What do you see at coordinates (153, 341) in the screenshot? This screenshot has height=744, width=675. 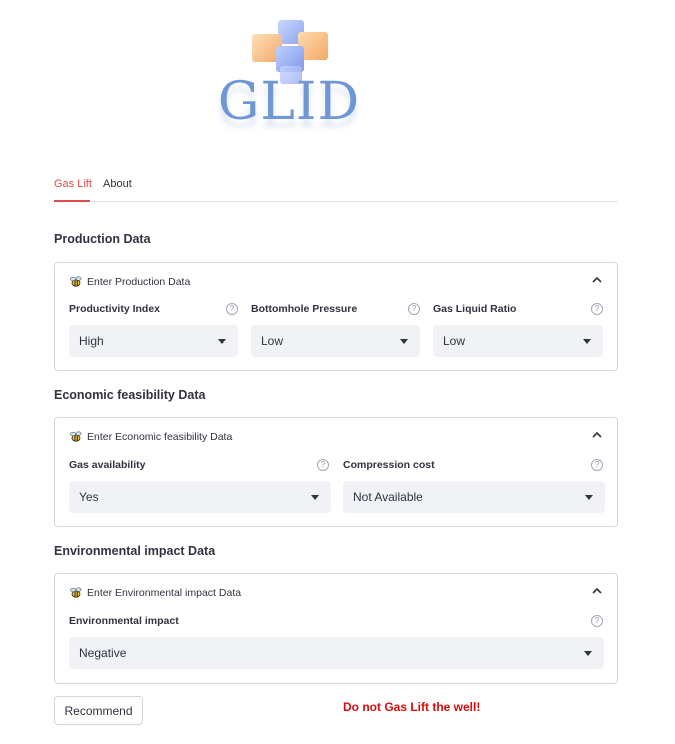 I see `productivity-index-select: High` at bounding box center [153, 341].